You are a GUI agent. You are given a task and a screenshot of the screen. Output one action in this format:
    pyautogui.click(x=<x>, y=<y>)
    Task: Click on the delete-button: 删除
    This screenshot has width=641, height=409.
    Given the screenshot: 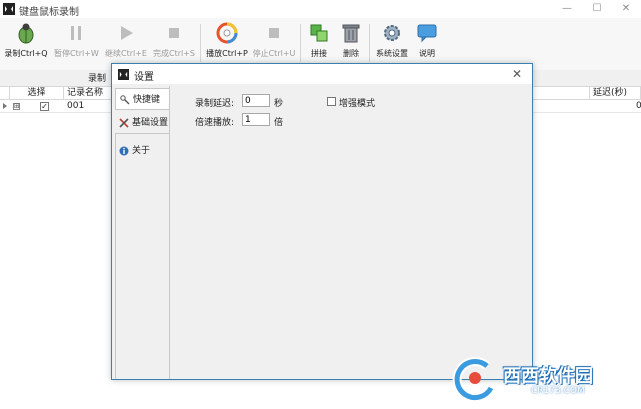 What is the action you would take?
    pyautogui.click(x=351, y=42)
    